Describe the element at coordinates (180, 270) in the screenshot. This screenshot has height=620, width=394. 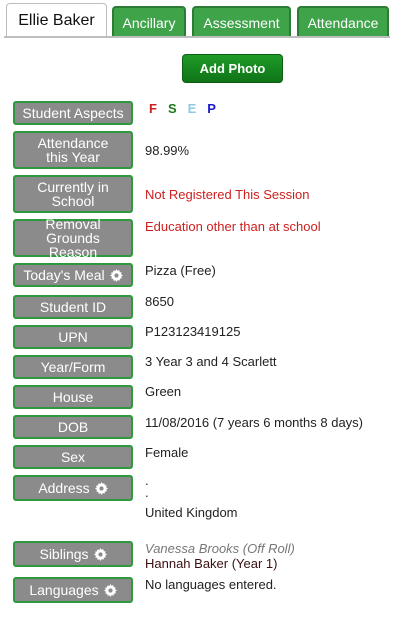
I see `todays-meal-value: Pizza (Free)` at that location.